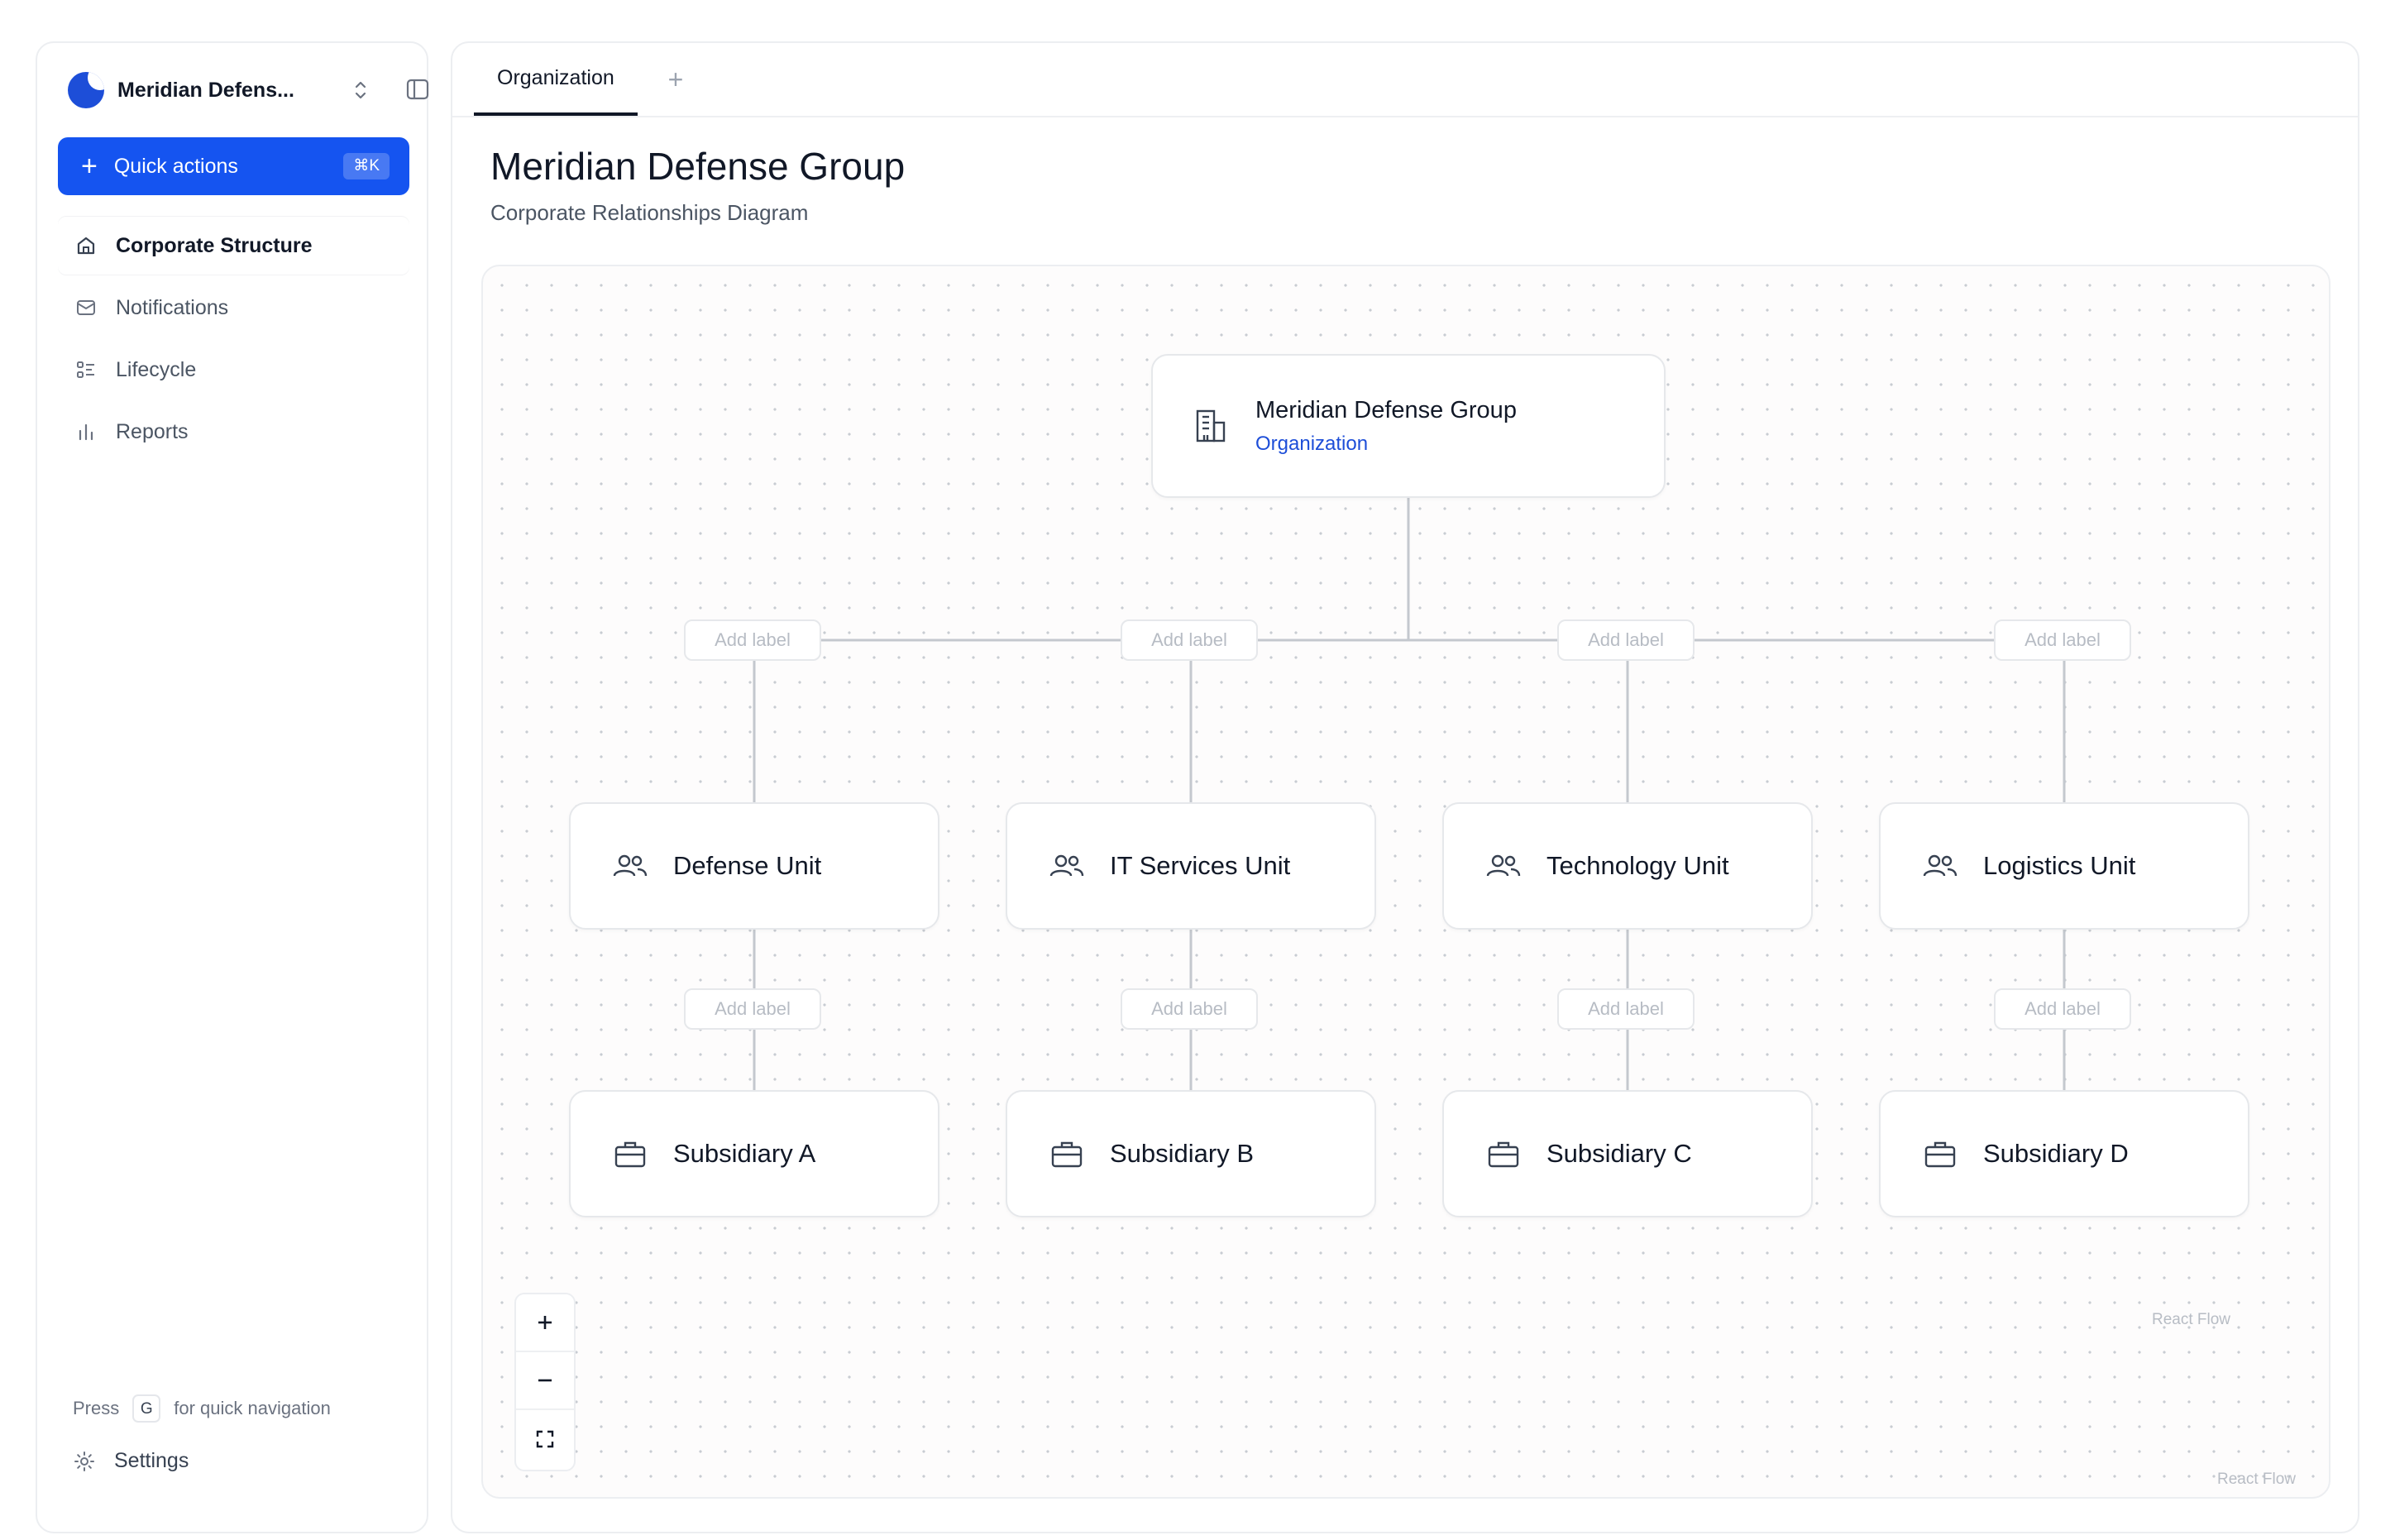 Image resolution: width=2395 pixels, height=1540 pixels. I want to click on unit-node-logistics: Logistics Unit, so click(2064, 866).